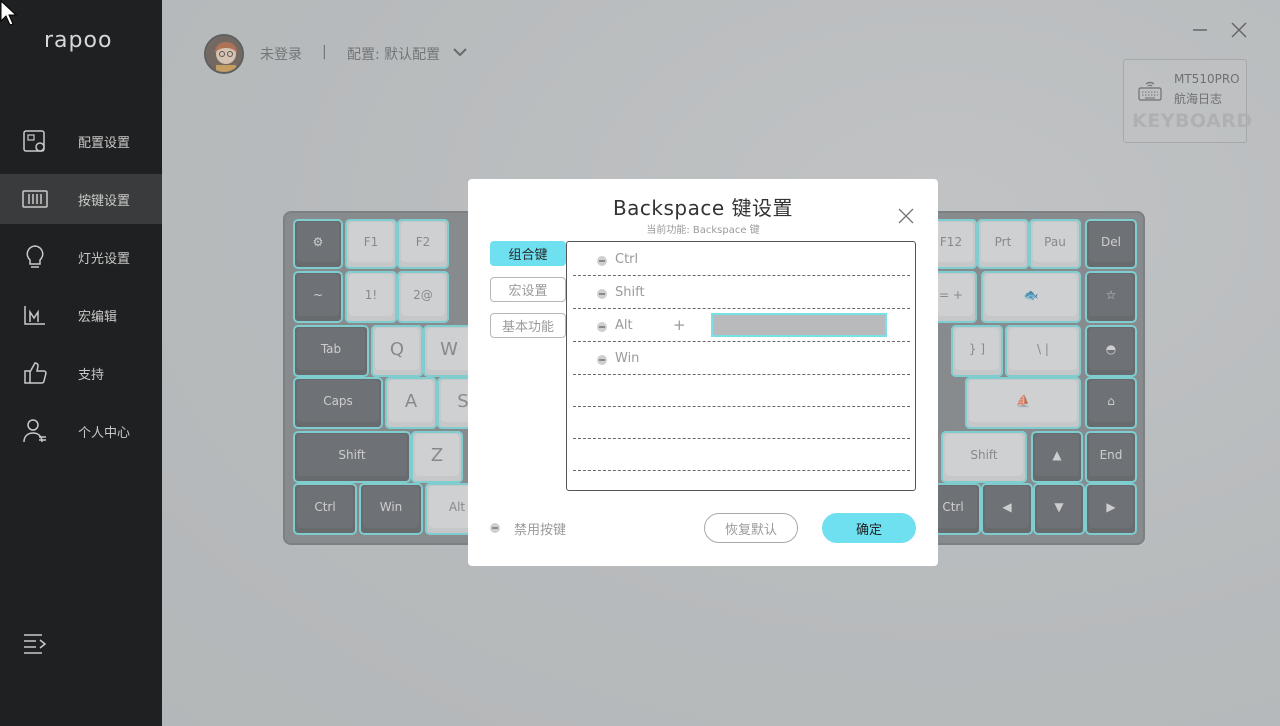 The width and height of the screenshot is (1280, 726). Describe the element at coordinates (540, 528) in the screenshot. I see `disable-key-label: 禁用按键` at that location.